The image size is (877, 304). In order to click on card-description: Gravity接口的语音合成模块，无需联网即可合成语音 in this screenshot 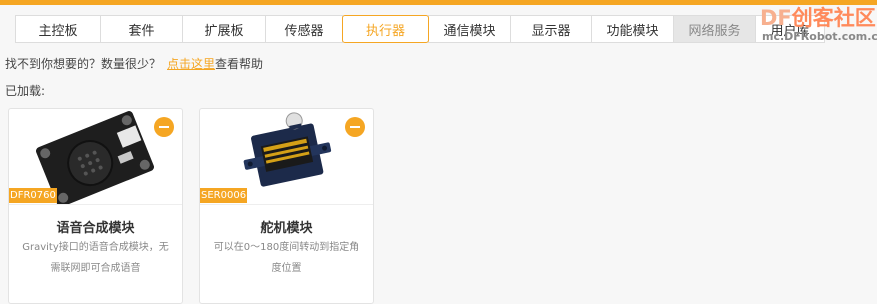, I will do `click(95, 258)`.